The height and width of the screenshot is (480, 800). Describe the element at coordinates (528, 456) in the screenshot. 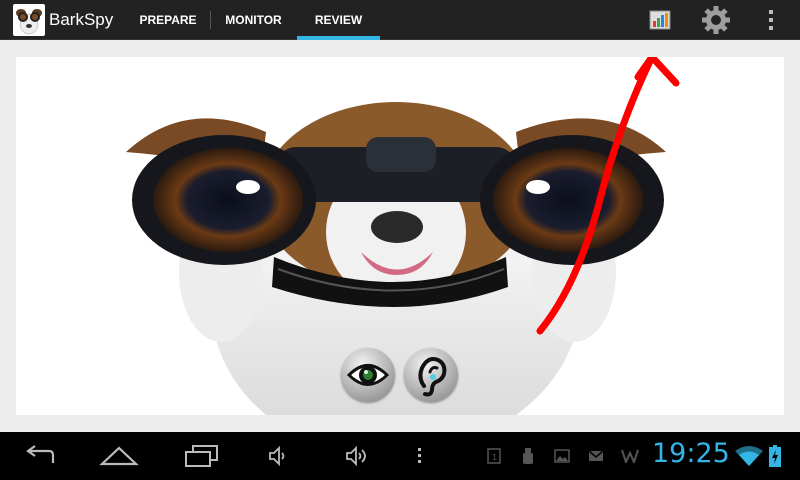

I see `usb-icon` at that location.